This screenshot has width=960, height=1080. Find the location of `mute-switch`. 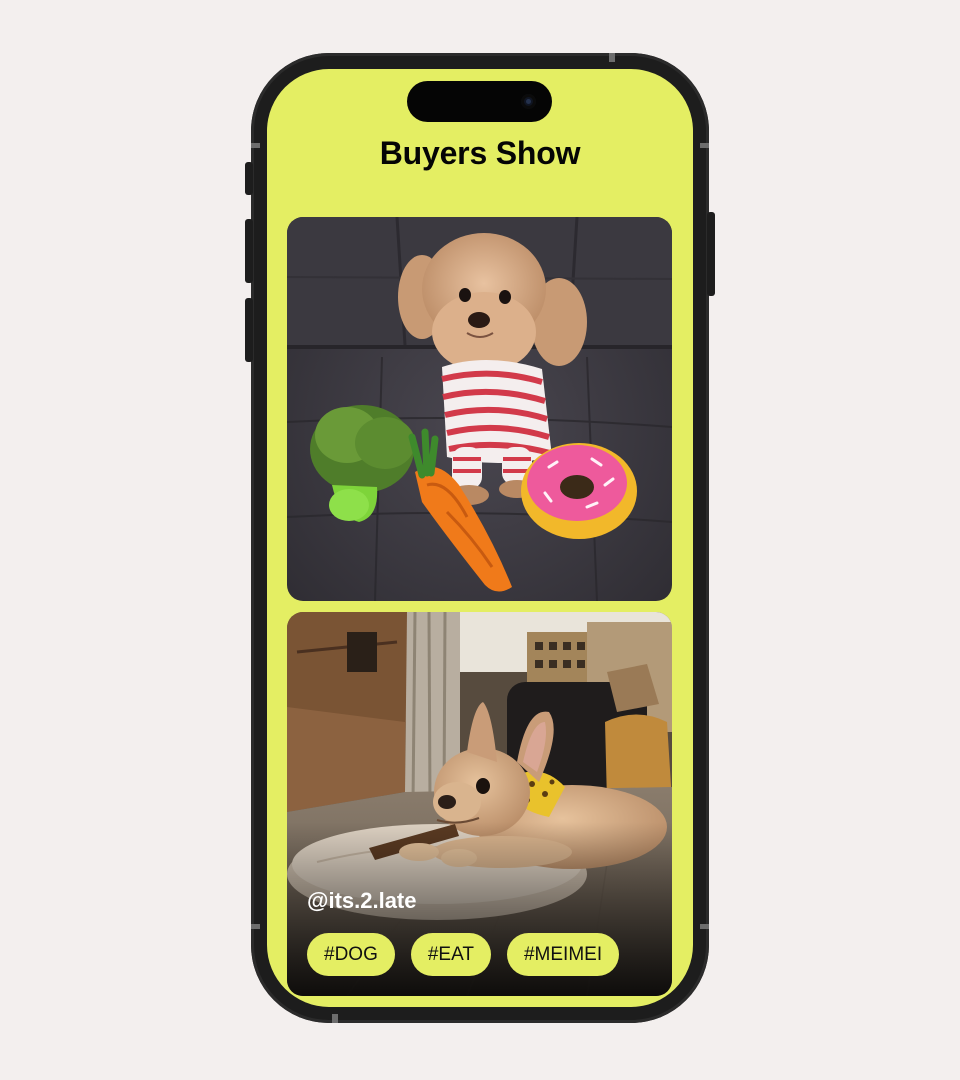

mute-switch is located at coordinates (249, 178).